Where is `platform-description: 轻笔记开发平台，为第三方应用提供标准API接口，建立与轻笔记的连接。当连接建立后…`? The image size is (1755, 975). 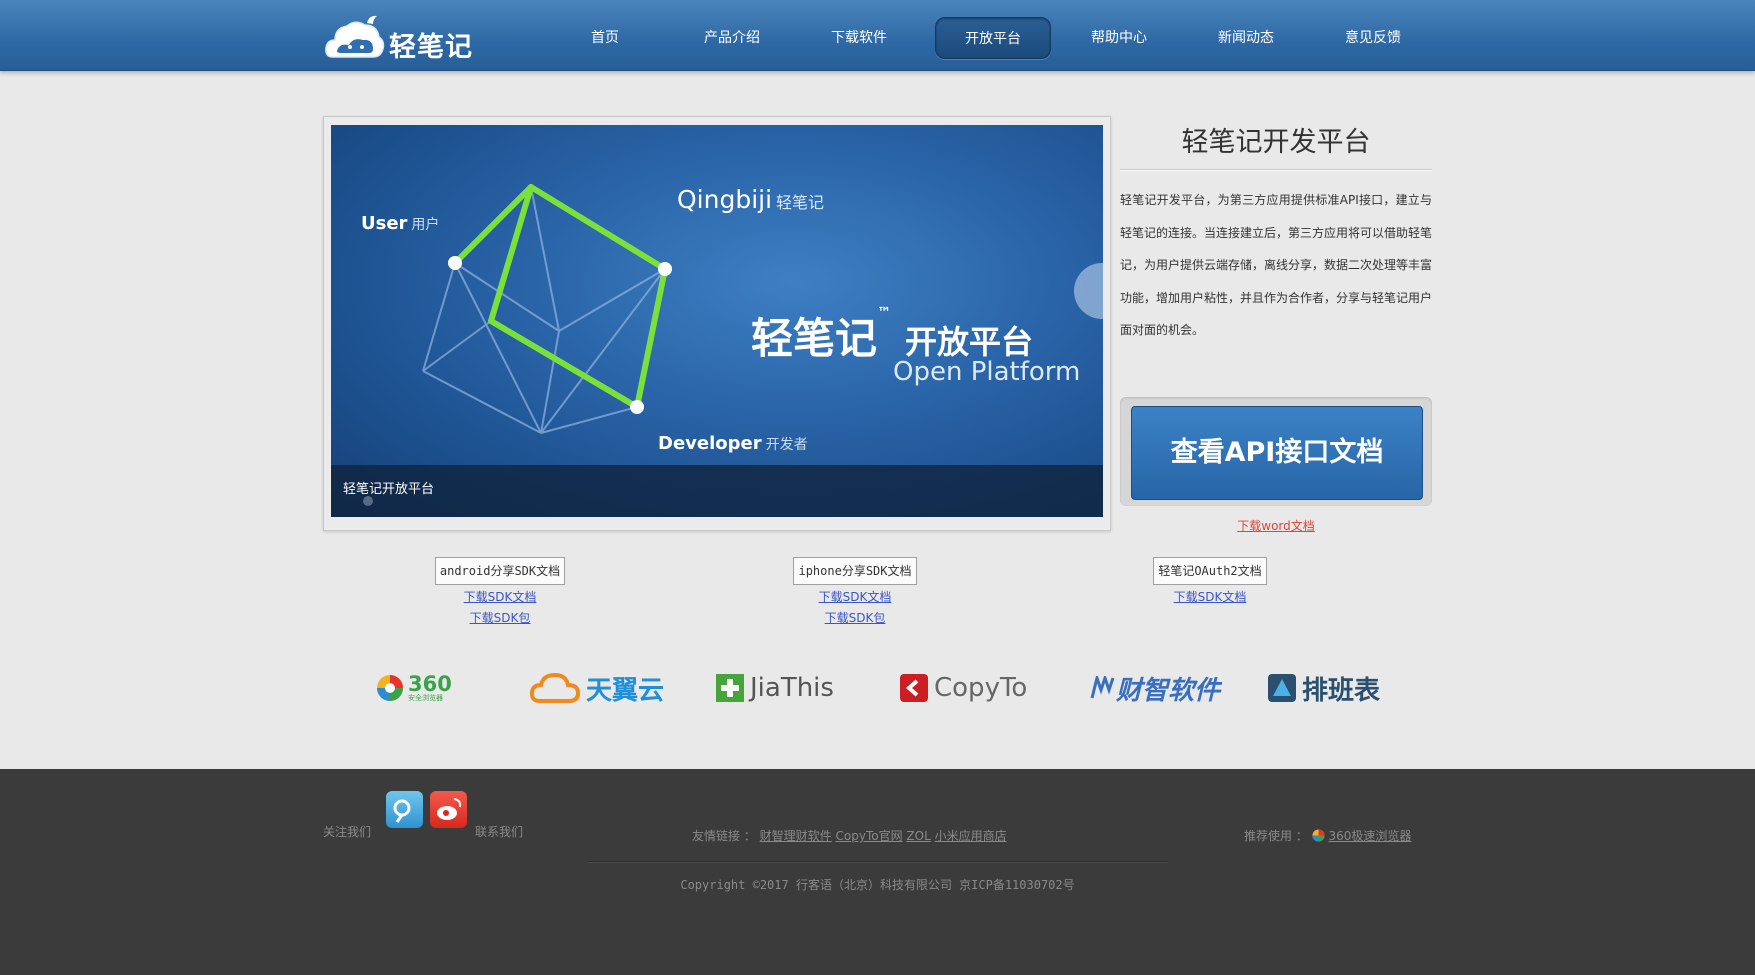 platform-description: 轻笔记开发平台，为第三方应用提供标准API接口，建立与轻笔记的连接。当连接建立后… is located at coordinates (1276, 265).